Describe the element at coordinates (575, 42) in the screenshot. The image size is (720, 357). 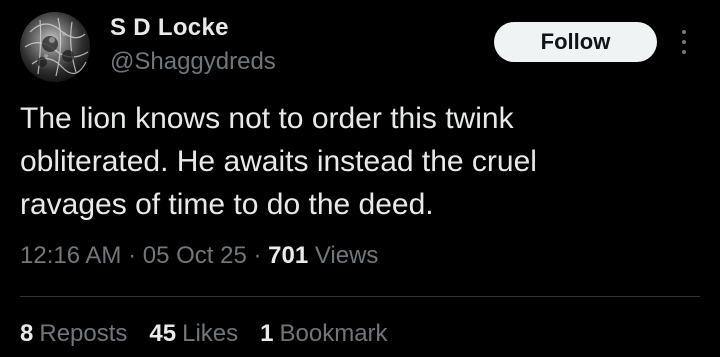
I see `follow-button: Follow` at that location.